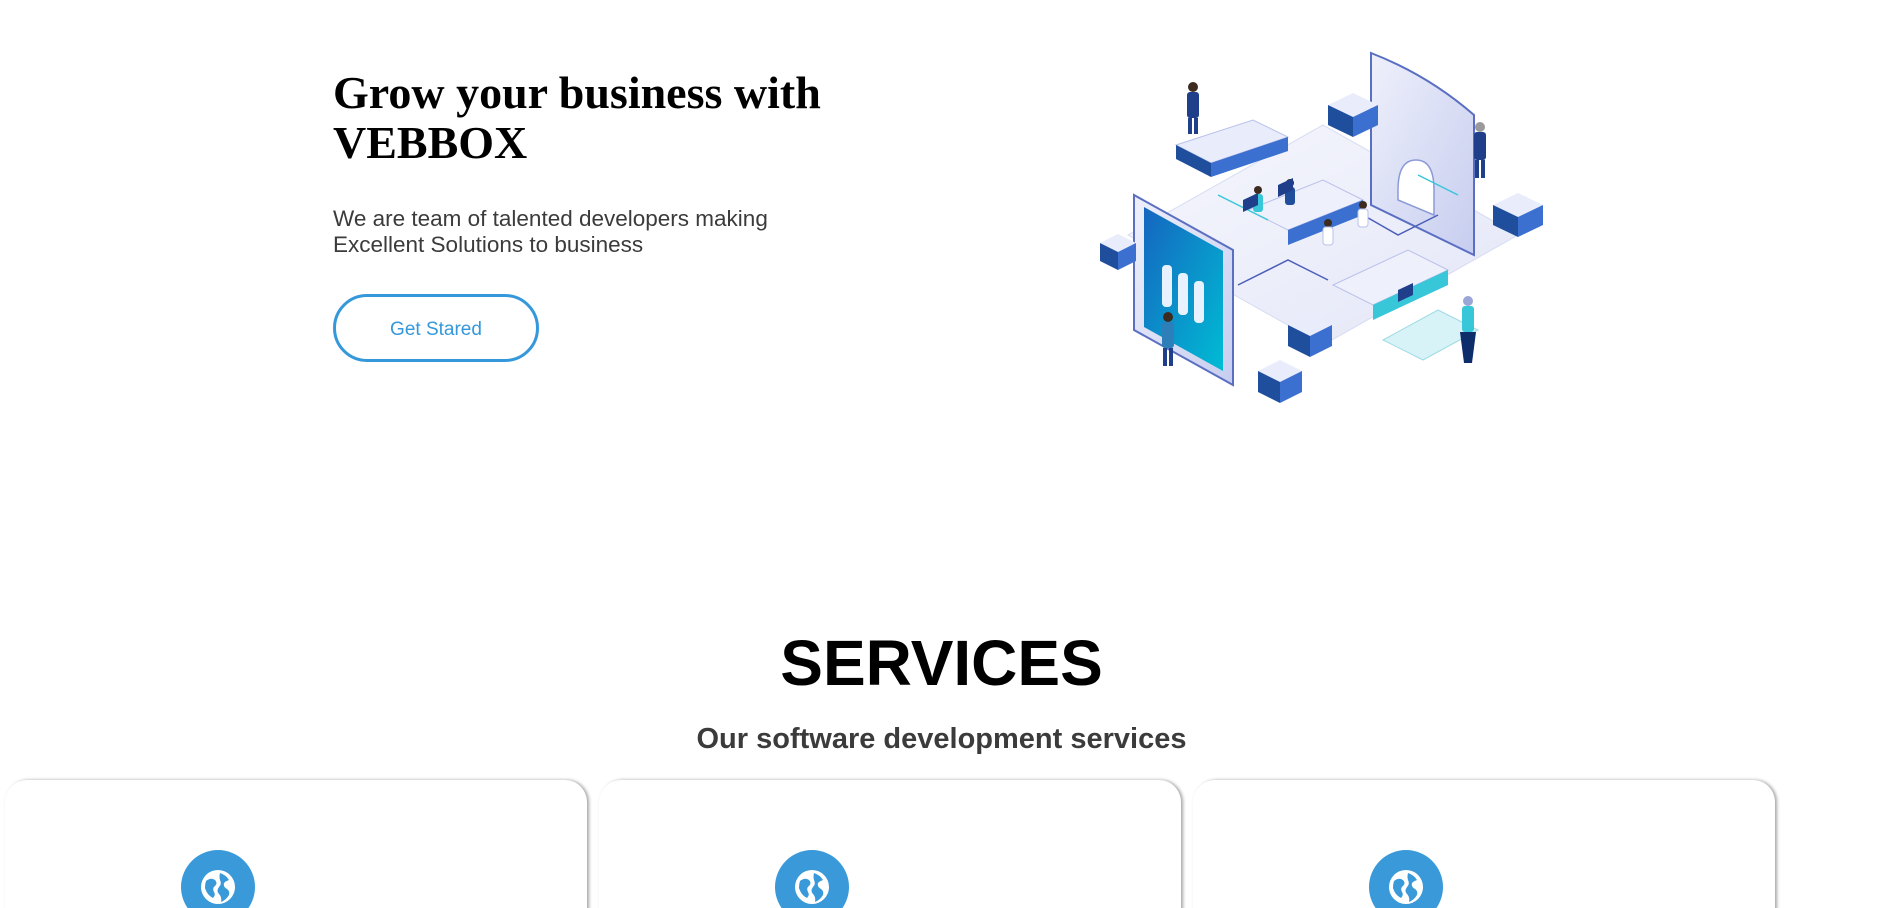  What do you see at coordinates (430, 142) in the screenshot?
I see `hero-title-line-2: VEBBOX` at bounding box center [430, 142].